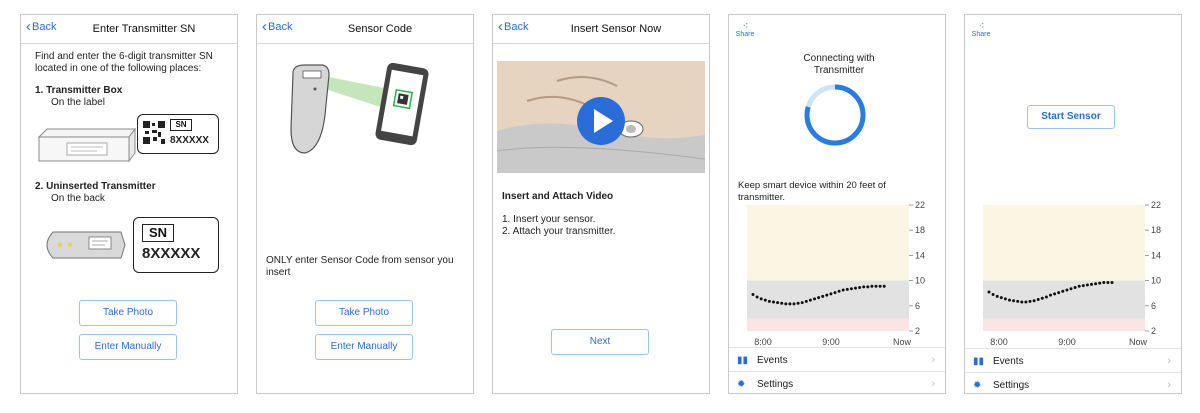  What do you see at coordinates (1156, 230) in the screenshot?
I see `y-tick-label: 18` at bounding box center [1156, 230].